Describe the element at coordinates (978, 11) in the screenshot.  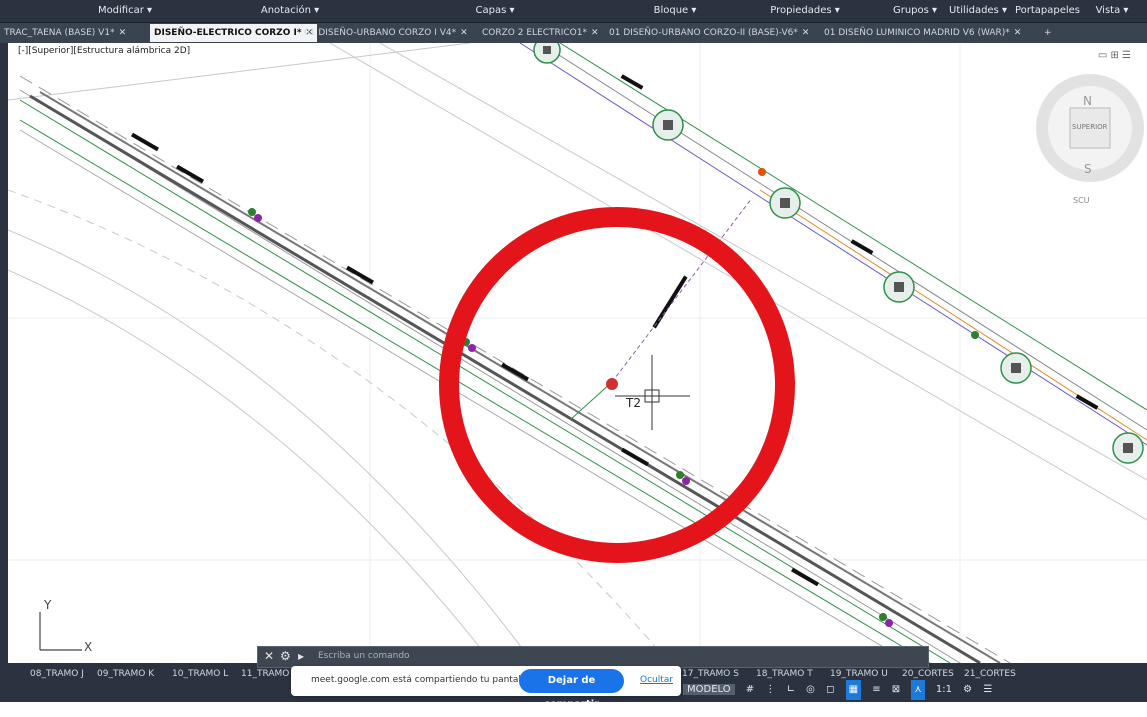
I see `ribbon-utilities: Utilidades ▾` at that location.